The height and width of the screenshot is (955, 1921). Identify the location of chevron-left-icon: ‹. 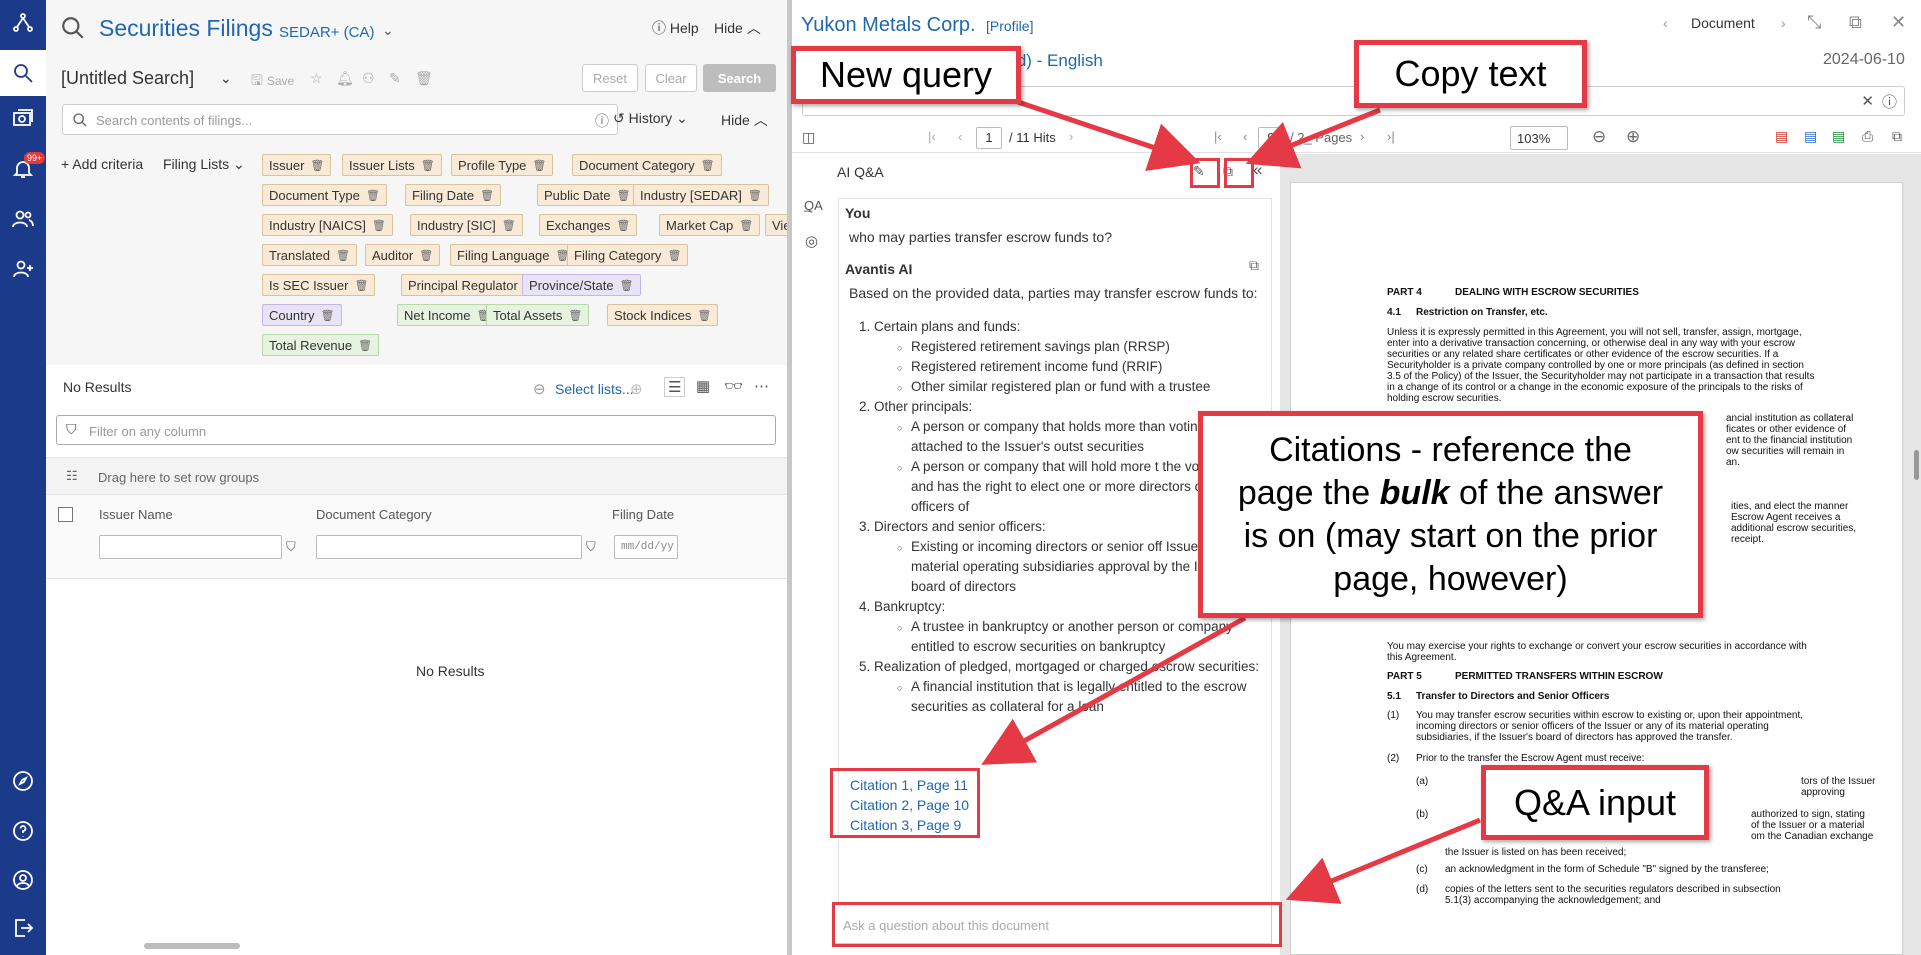
(1665, 23).